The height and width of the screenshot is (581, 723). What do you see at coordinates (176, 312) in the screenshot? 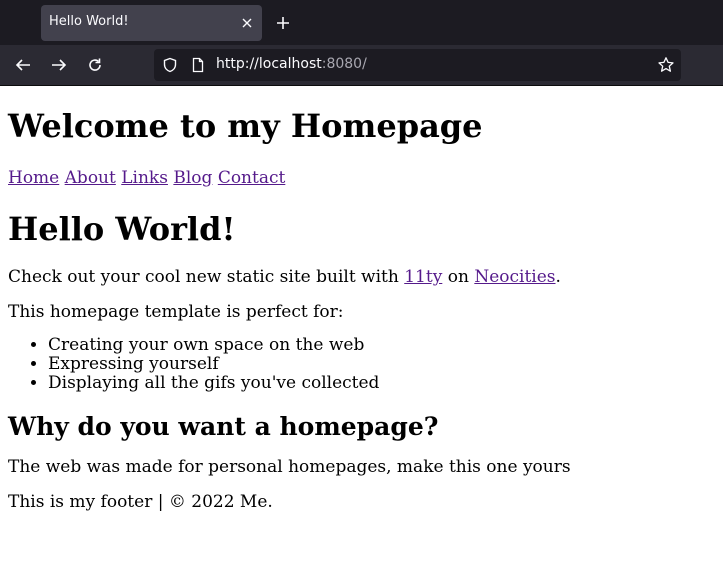
I see `perfect-for-paragraph: This homepage template is perfect for:` at bounding box center [176, 312].